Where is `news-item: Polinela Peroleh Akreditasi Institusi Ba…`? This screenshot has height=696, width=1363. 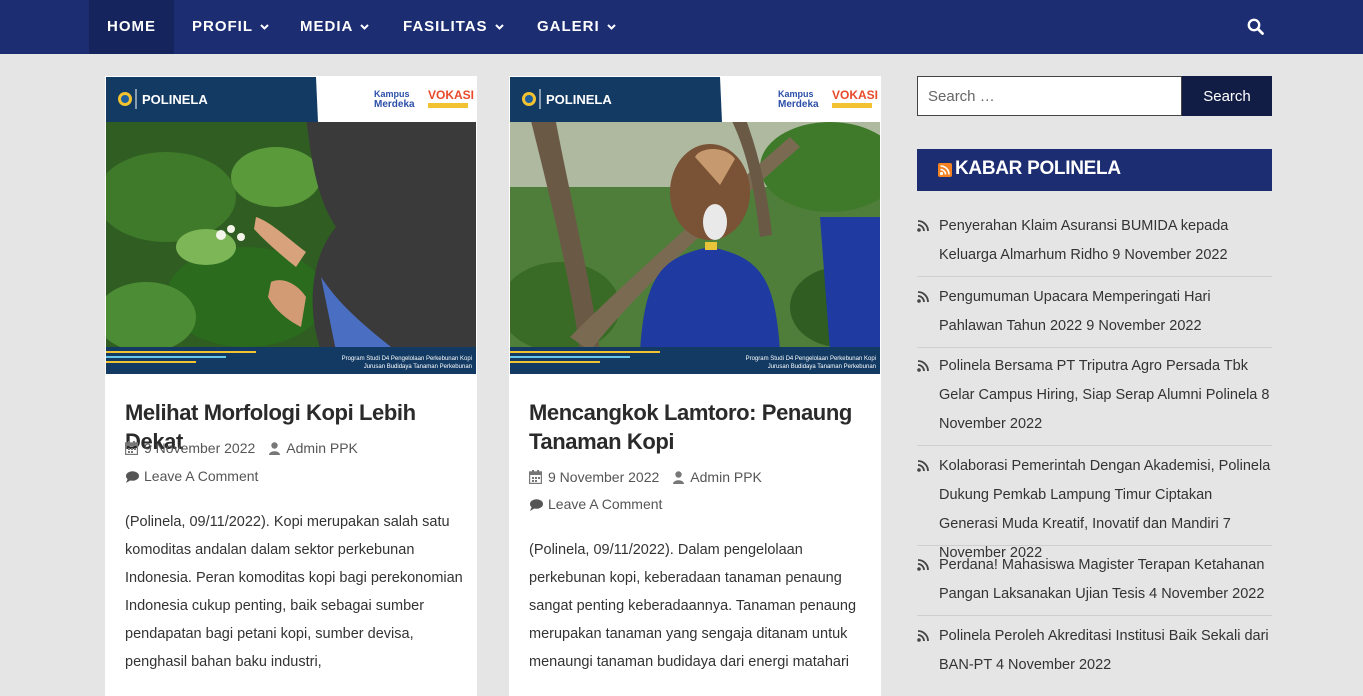
news-item: Polinela Peroleh Akreditasi Institusi Ba… is located at coordinates (1094, 653).